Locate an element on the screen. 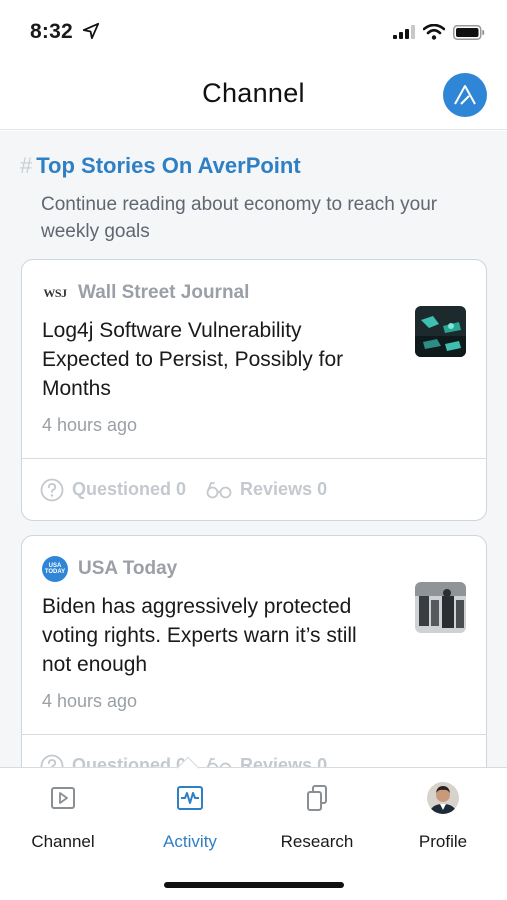  hash-icon: # is located at coordinates (26, 165).